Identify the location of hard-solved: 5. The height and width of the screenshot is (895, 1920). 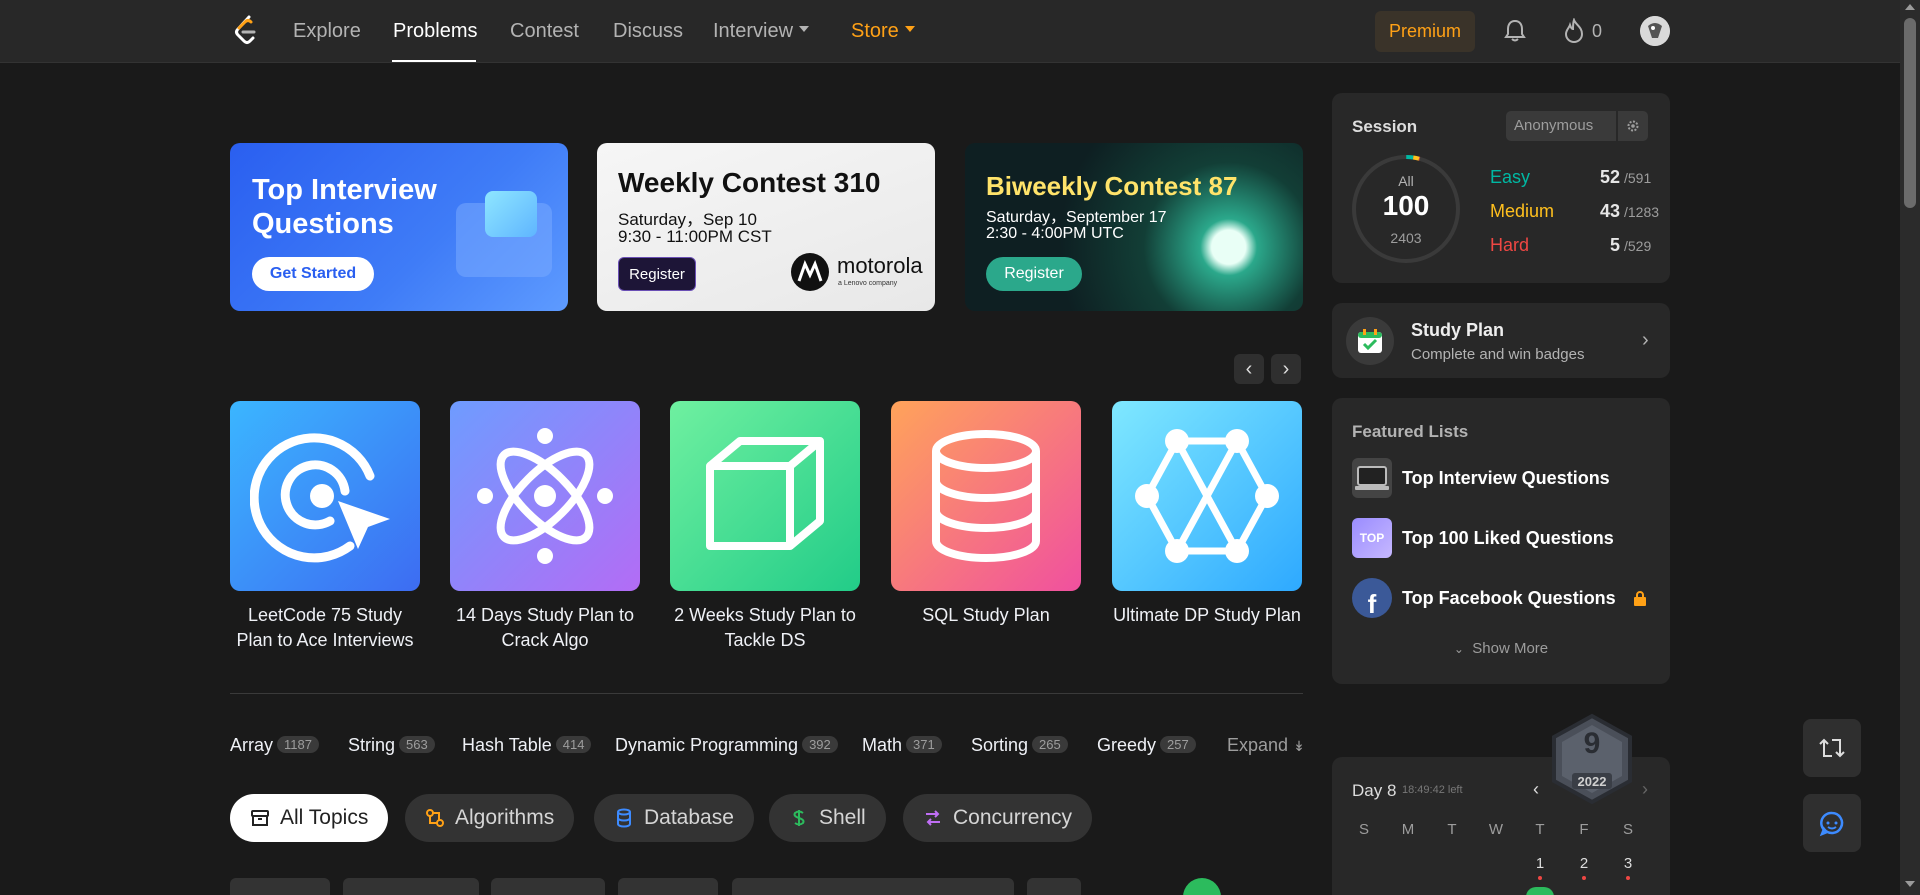
(1614, 245).